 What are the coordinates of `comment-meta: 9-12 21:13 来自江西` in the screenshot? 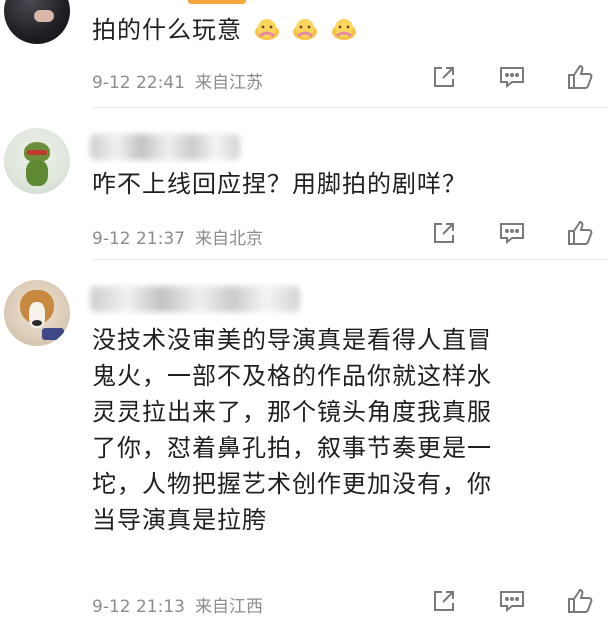 It's located at (177, 604).